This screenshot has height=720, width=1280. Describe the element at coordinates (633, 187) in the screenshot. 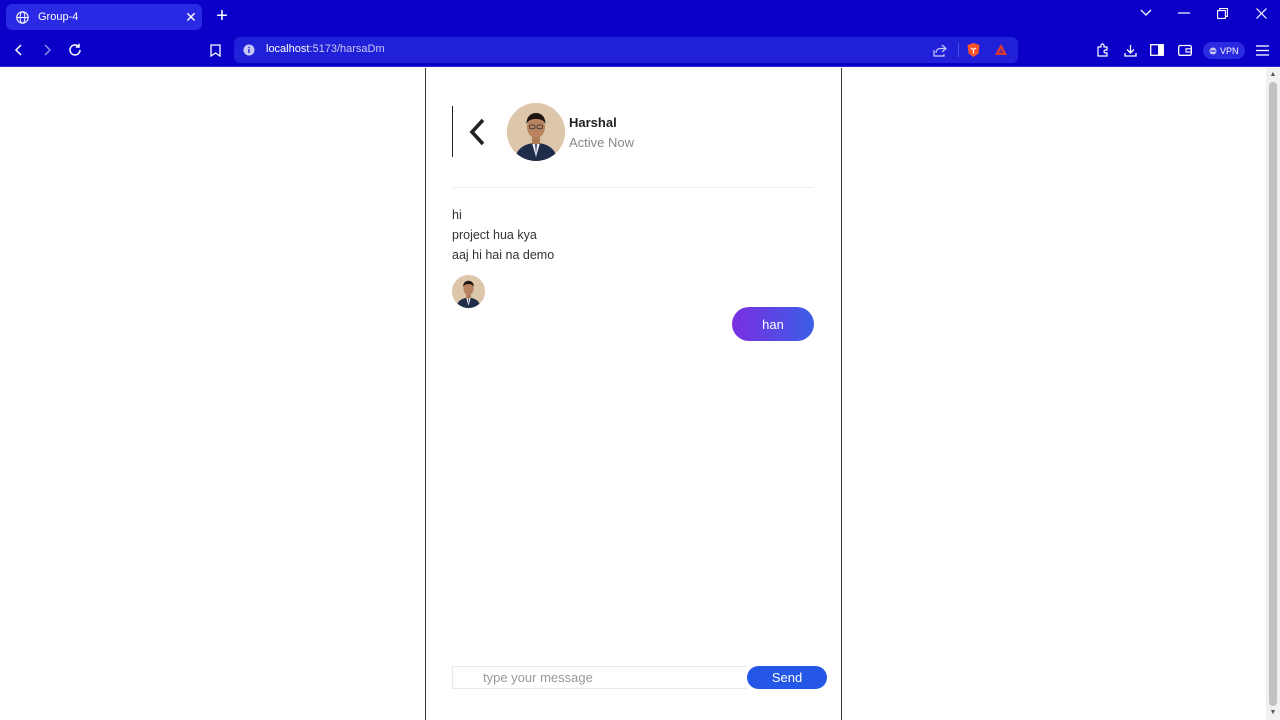

I see `header-divider` at that location.